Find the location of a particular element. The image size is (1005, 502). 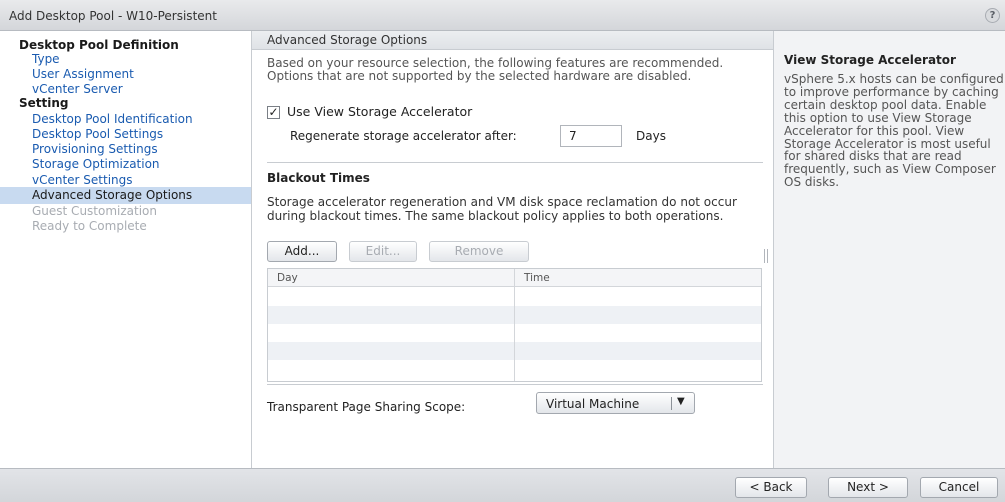

select-separator is located at coordinates (671, 403).